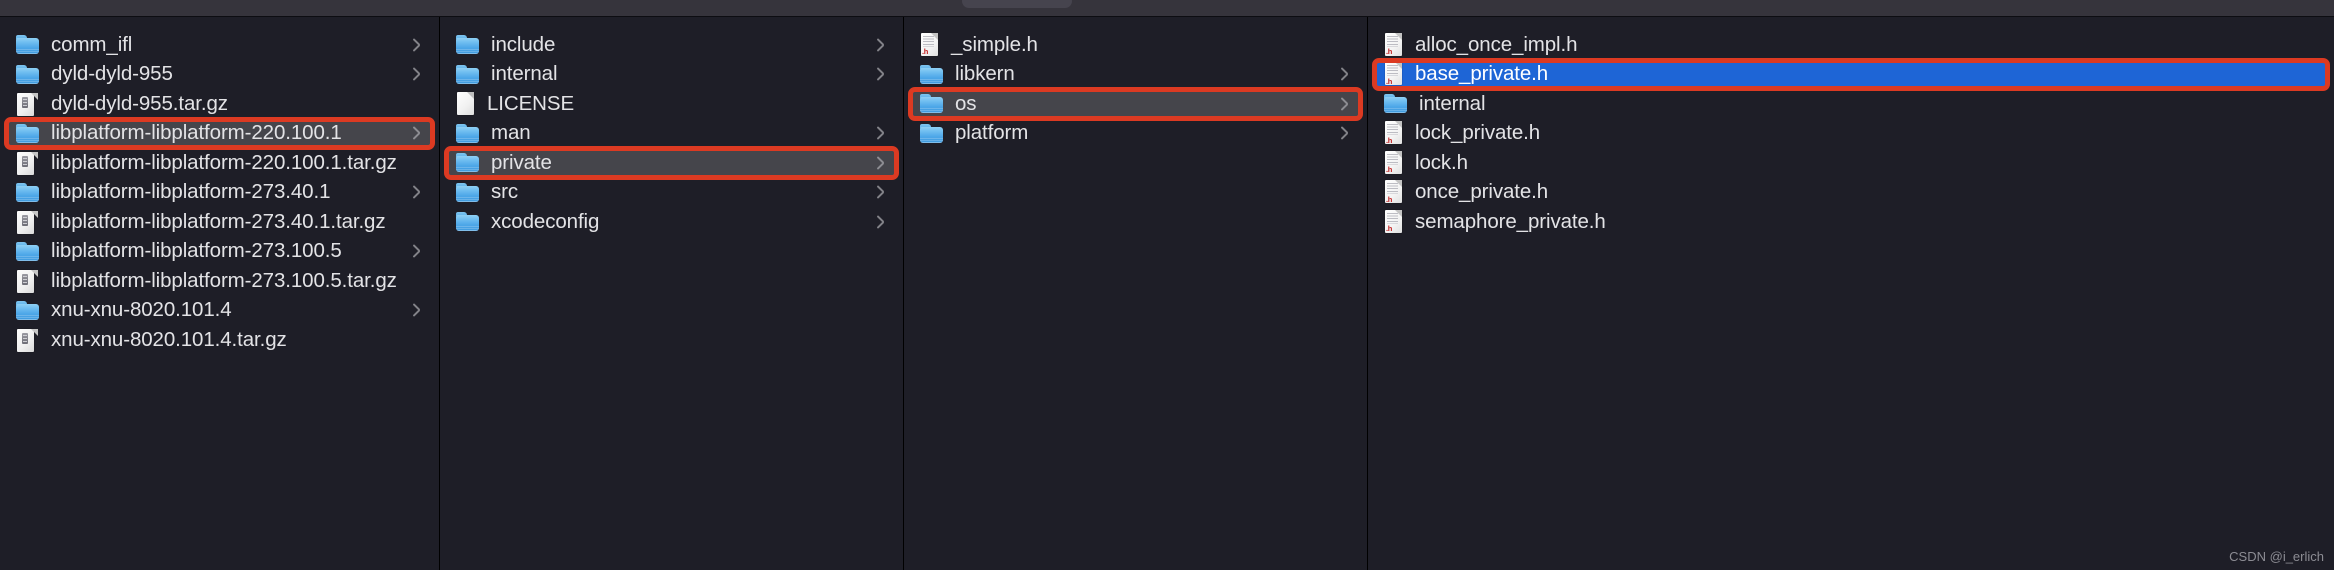  Describe the element at coordinates (671, 193) in the screenshot. I see `file-row: src` at that location.